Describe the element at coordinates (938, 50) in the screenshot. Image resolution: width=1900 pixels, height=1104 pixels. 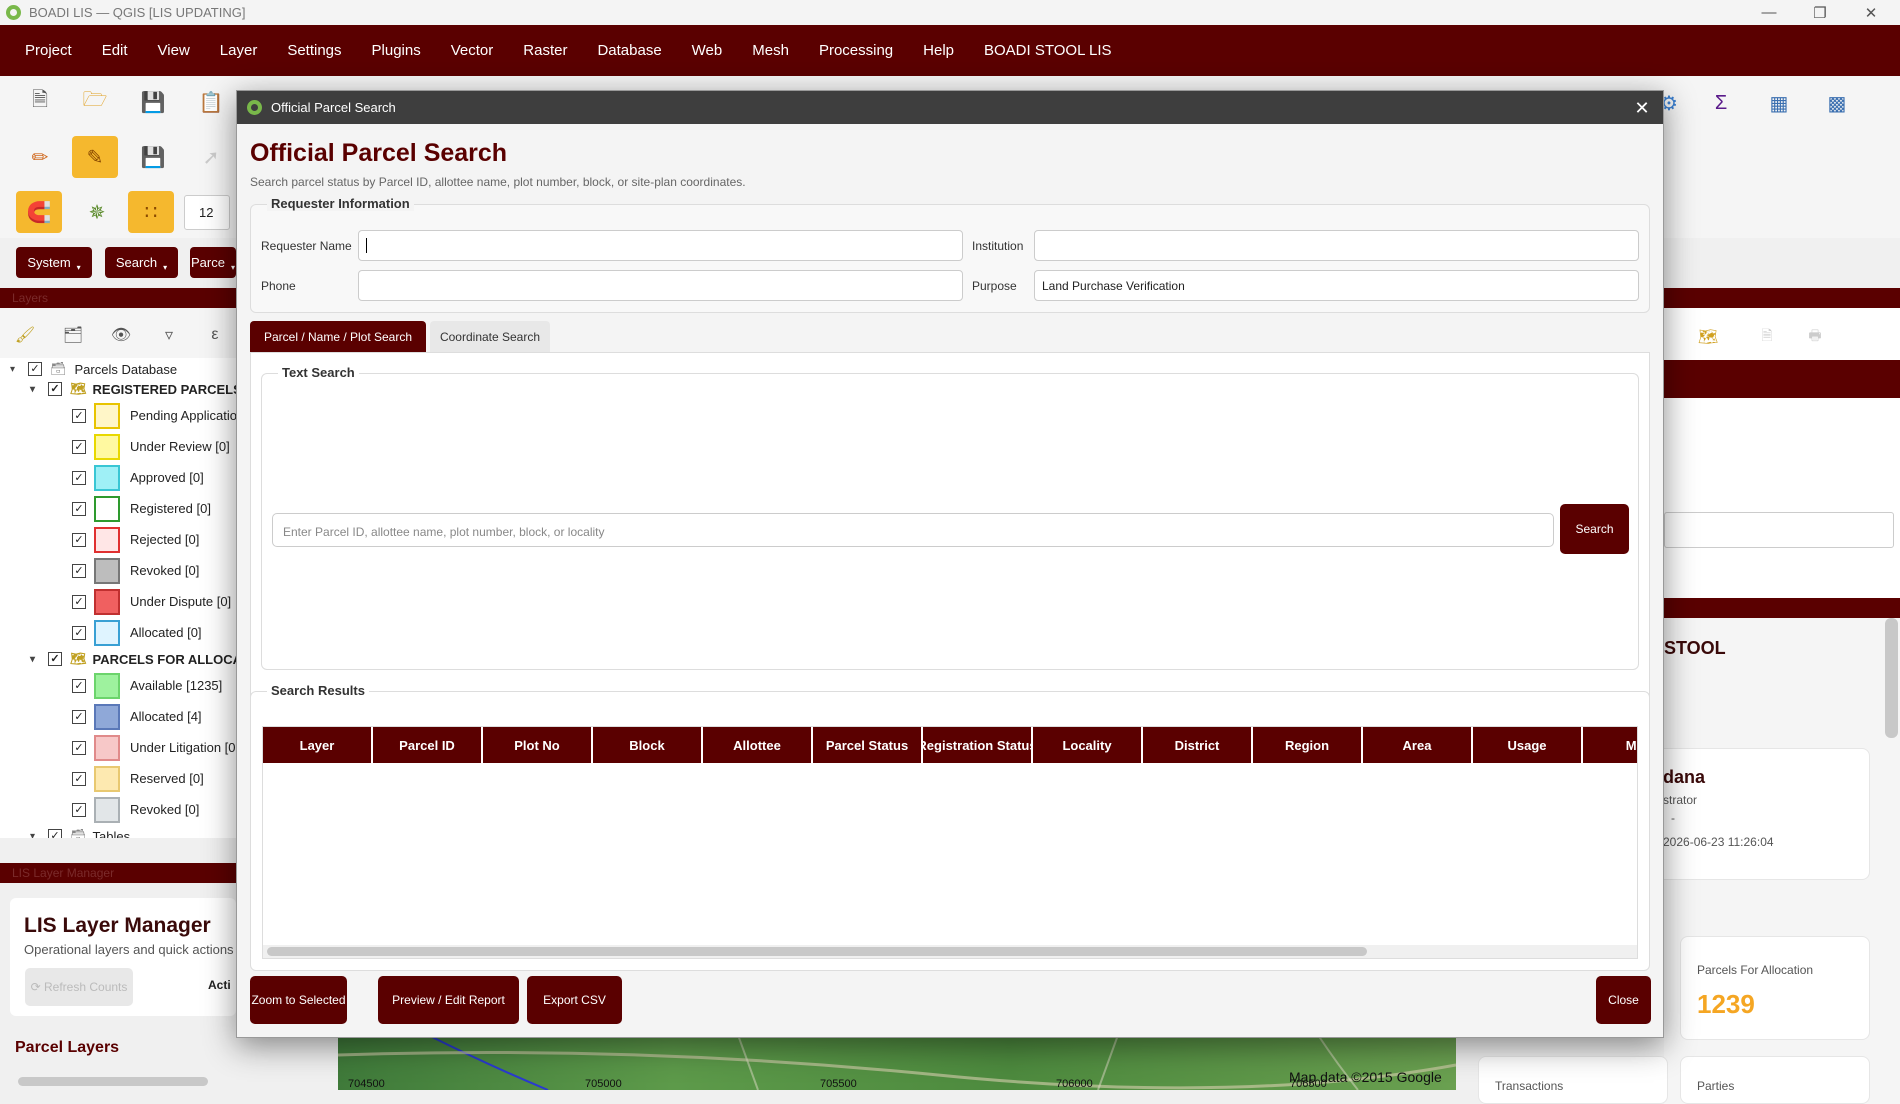
I see `menu-item-help: Help` at that location.